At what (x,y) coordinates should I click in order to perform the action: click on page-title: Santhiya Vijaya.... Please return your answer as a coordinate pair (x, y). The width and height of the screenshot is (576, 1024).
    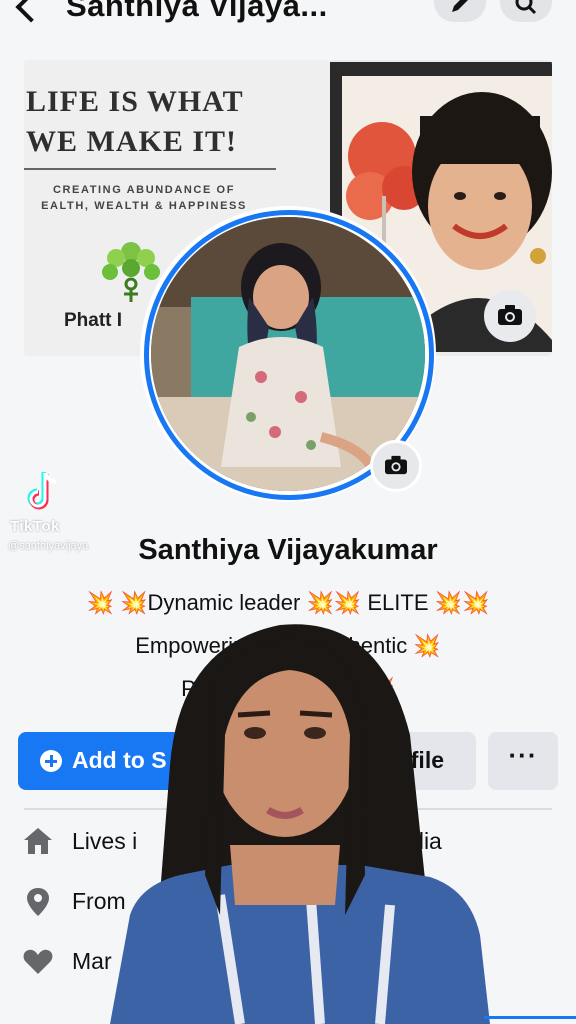
    Looking at the image, I should click on (197, 11).